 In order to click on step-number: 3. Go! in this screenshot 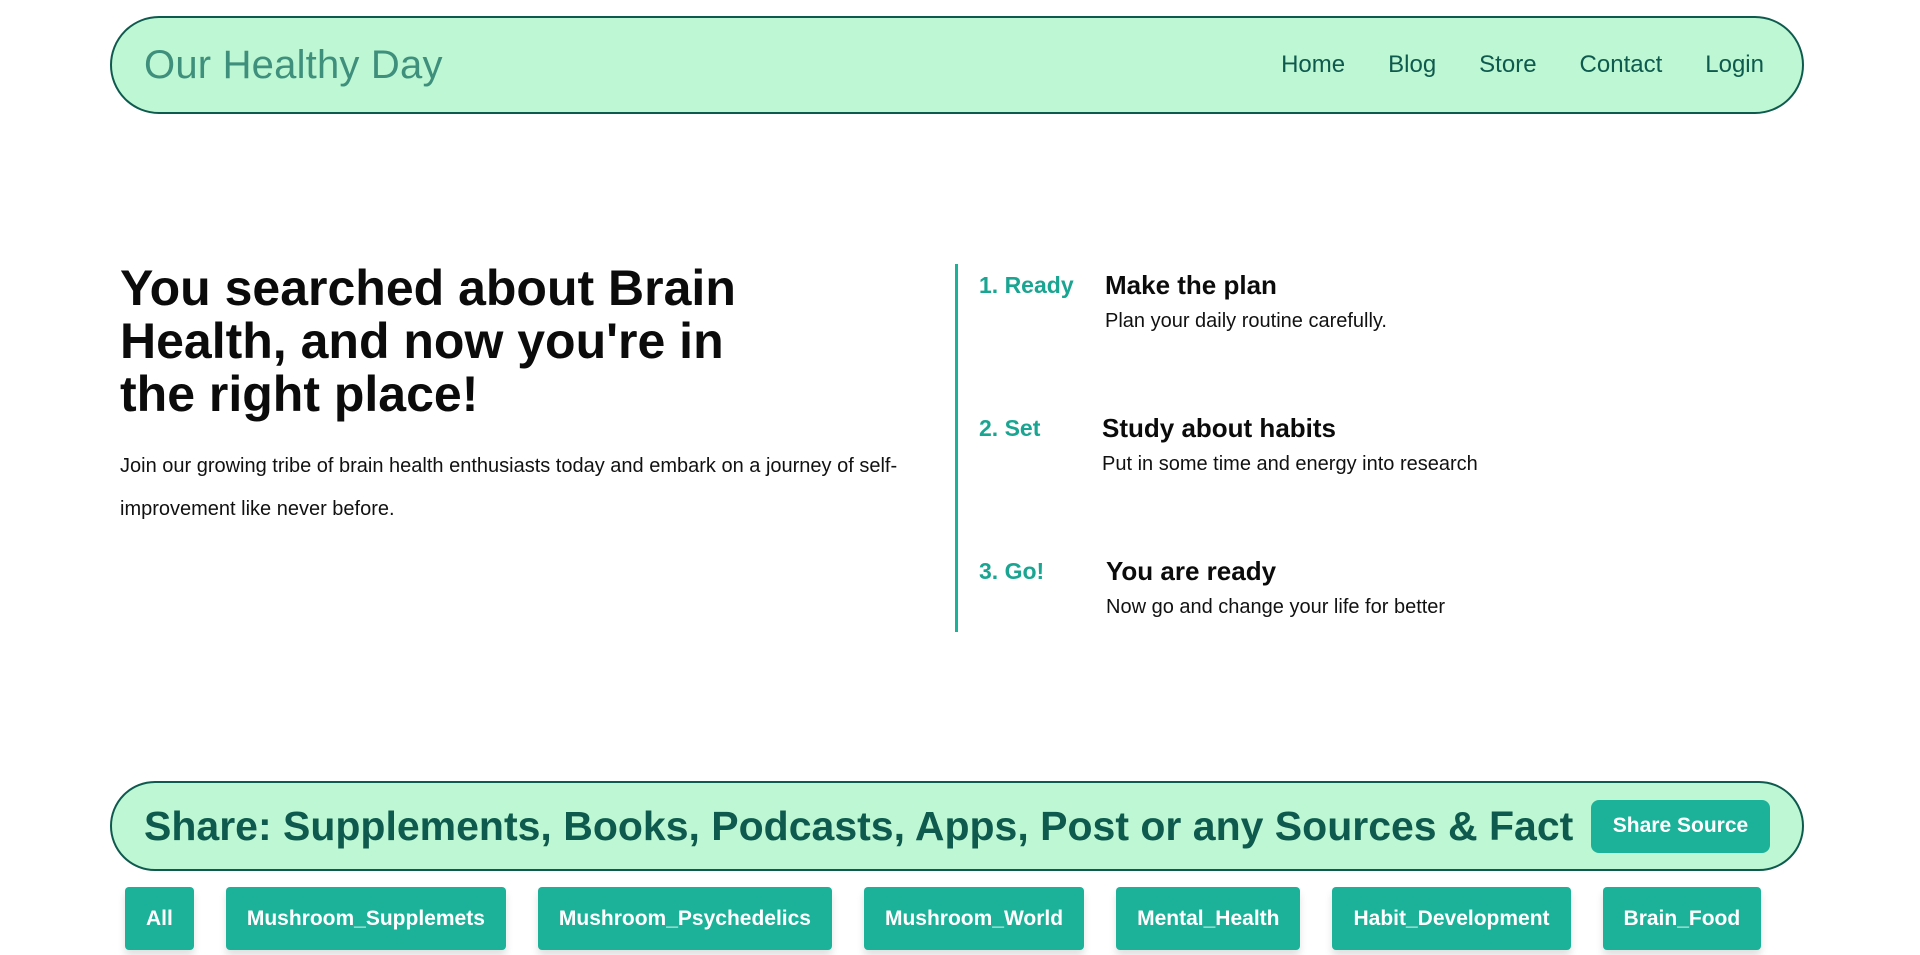, I will do `click(1012, 571)`.